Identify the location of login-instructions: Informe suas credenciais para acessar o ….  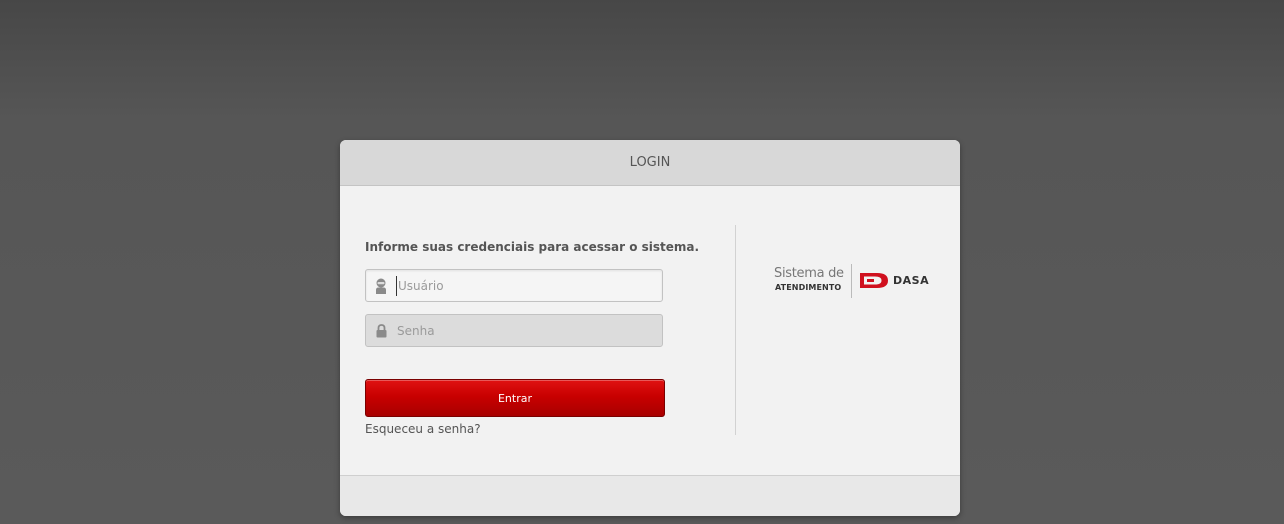
(532, 247).